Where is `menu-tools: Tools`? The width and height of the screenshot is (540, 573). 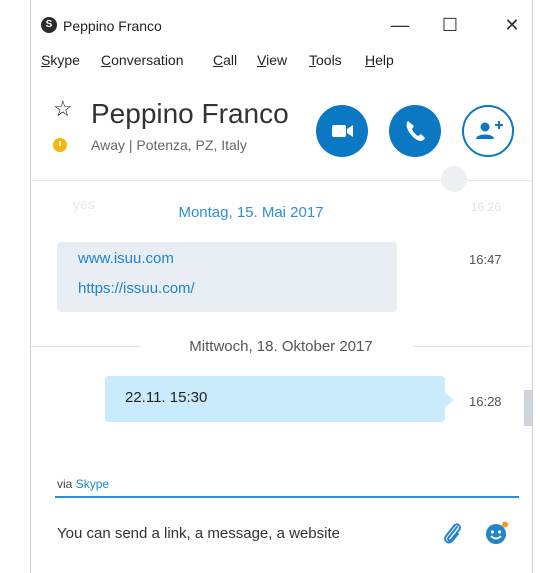 menu-tools: Tools is located at coordinates (325, 60).